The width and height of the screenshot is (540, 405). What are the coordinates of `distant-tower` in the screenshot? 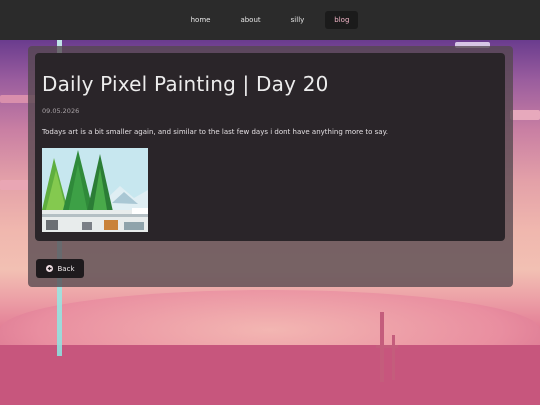 It's located at (393, 357).